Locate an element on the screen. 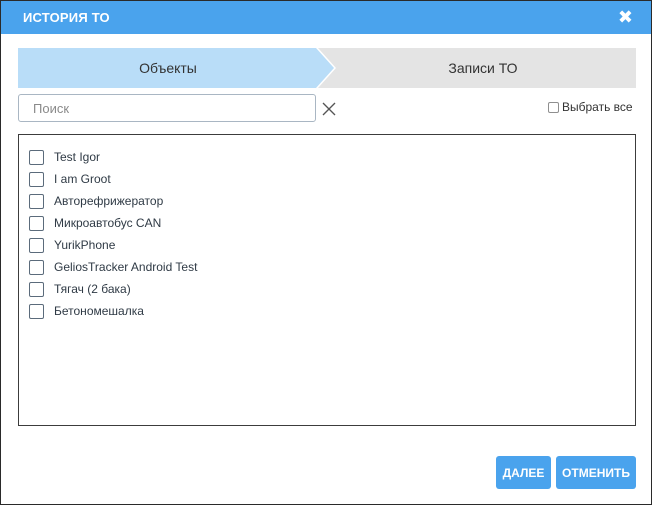 Image resolution: width=652 pixels, height=505 pixels. item-label: I am Groot is located at coordinates (82, 179).